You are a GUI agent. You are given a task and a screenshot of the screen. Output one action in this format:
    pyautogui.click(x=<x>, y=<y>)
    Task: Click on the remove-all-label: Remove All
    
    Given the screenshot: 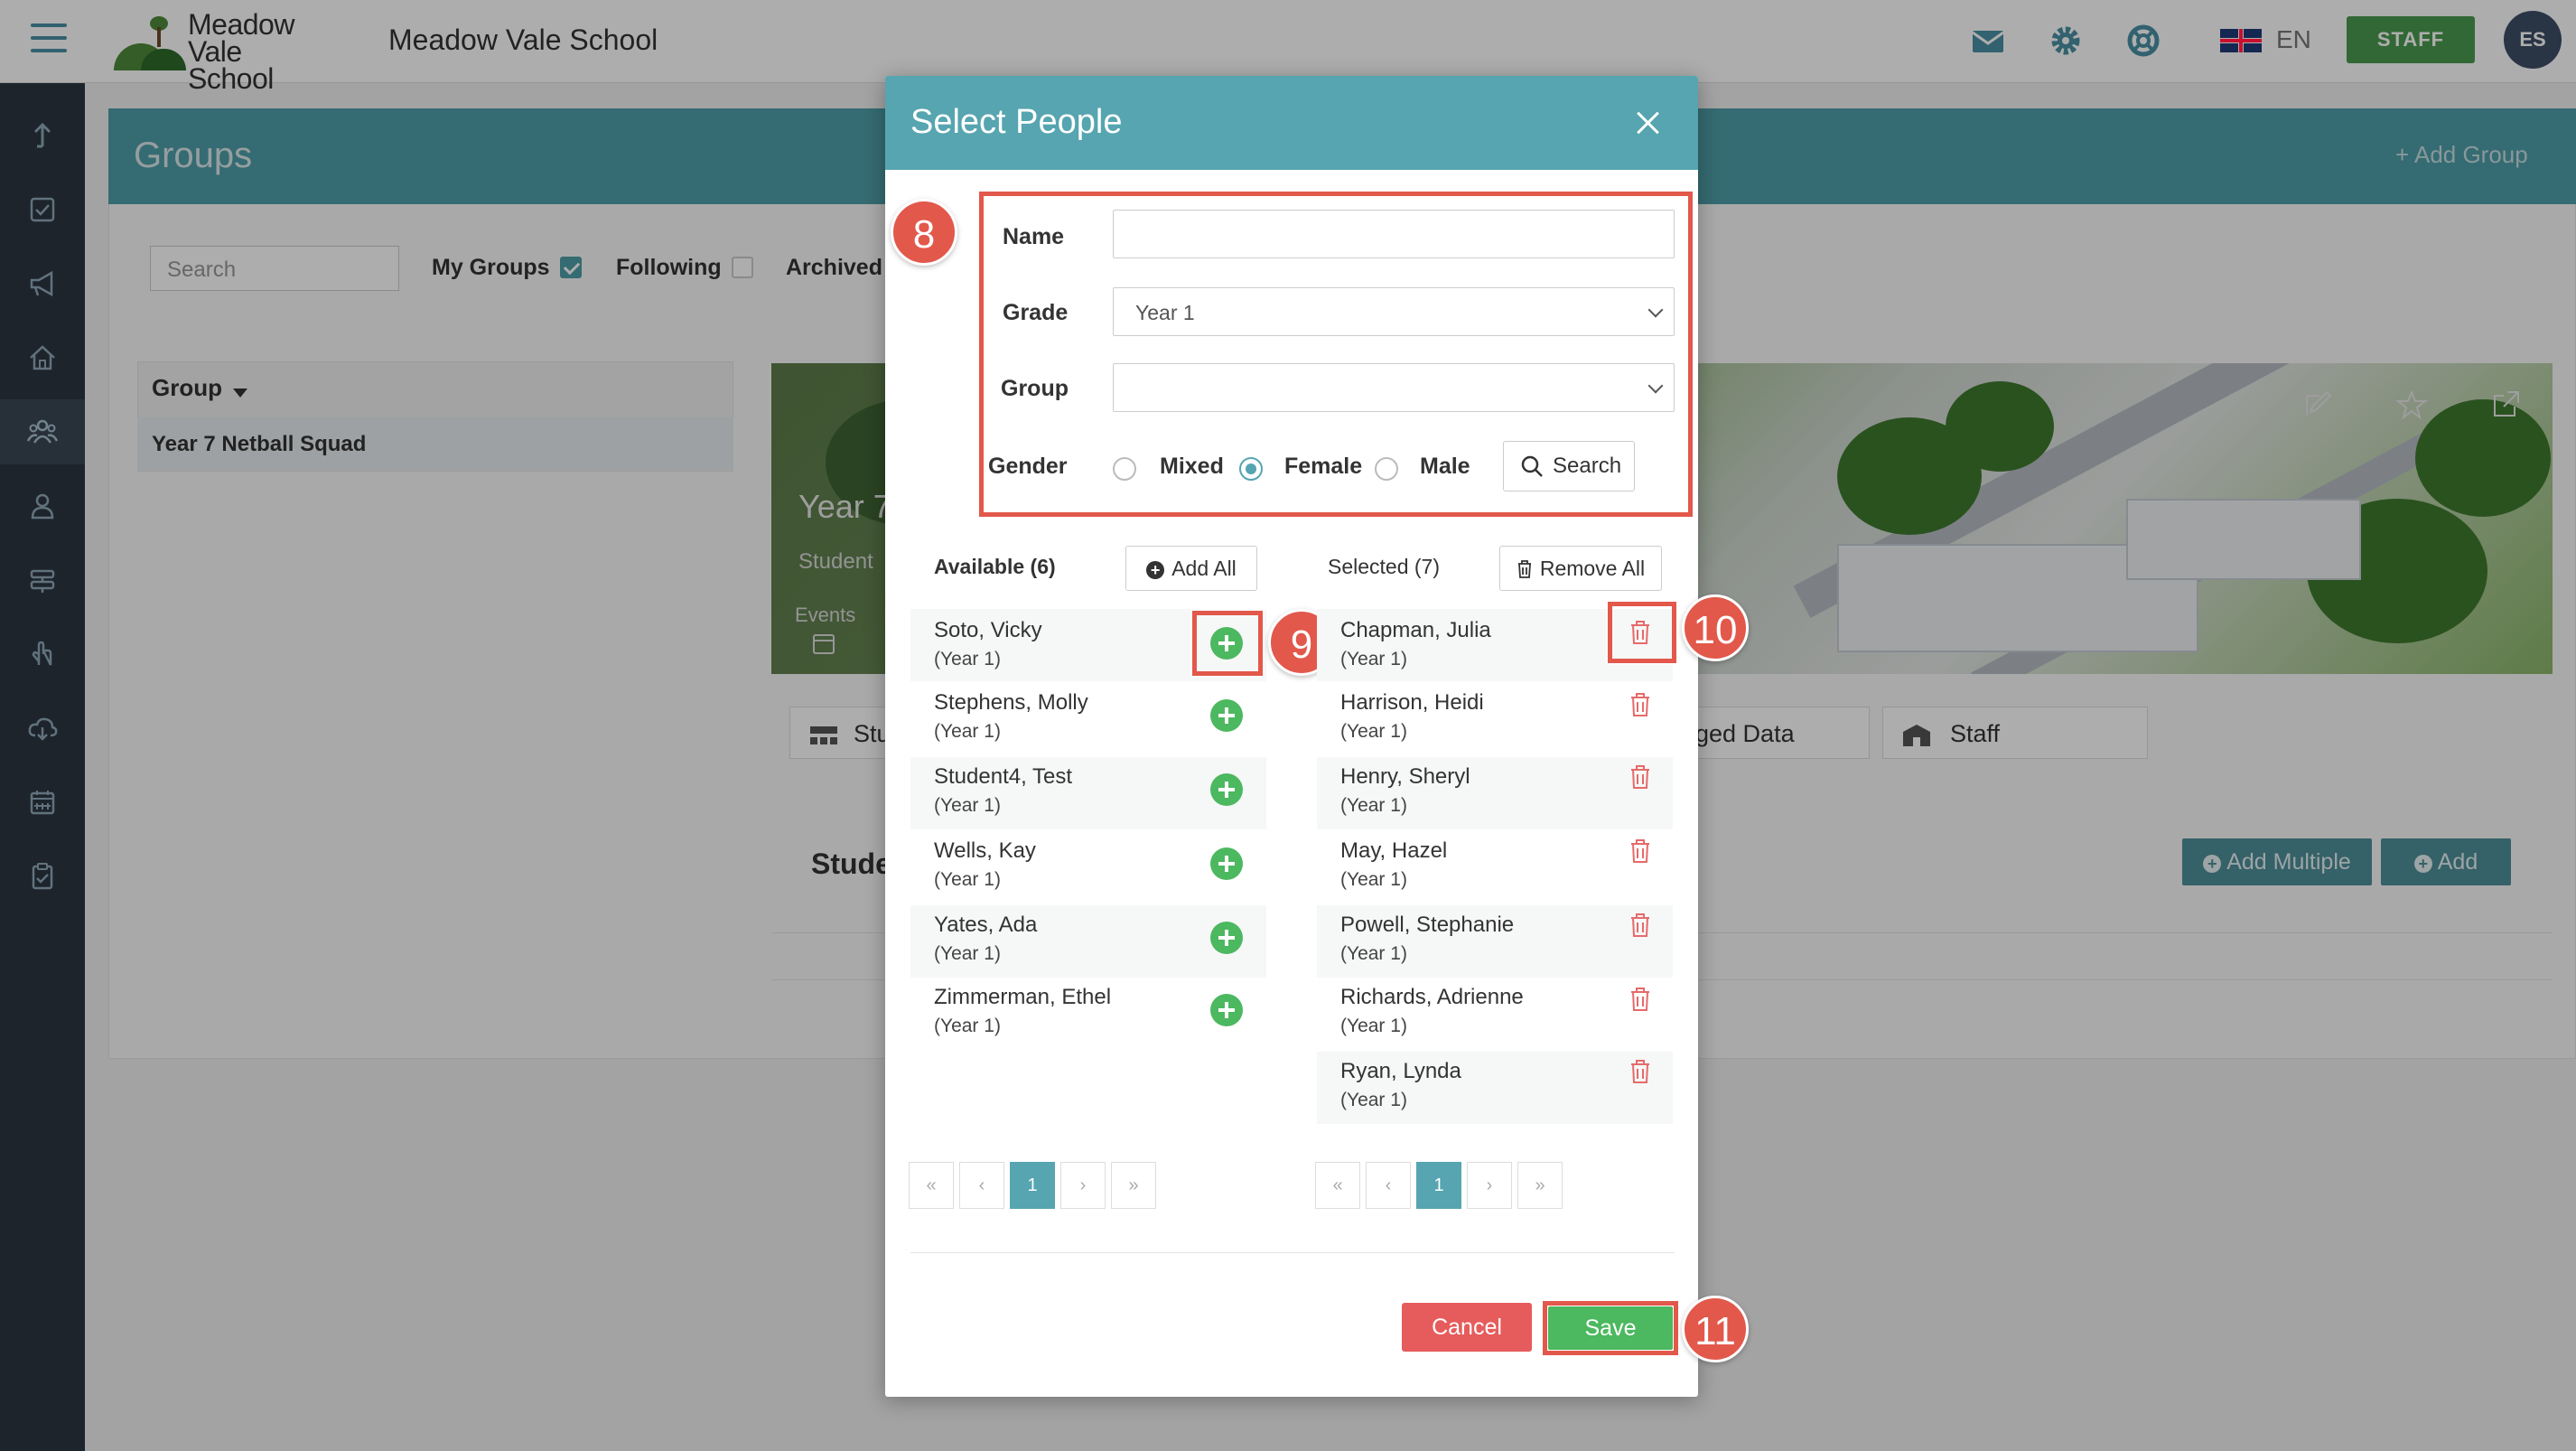 What is the action you would take?
    pyautogui.click(x=1592, y=568)
    